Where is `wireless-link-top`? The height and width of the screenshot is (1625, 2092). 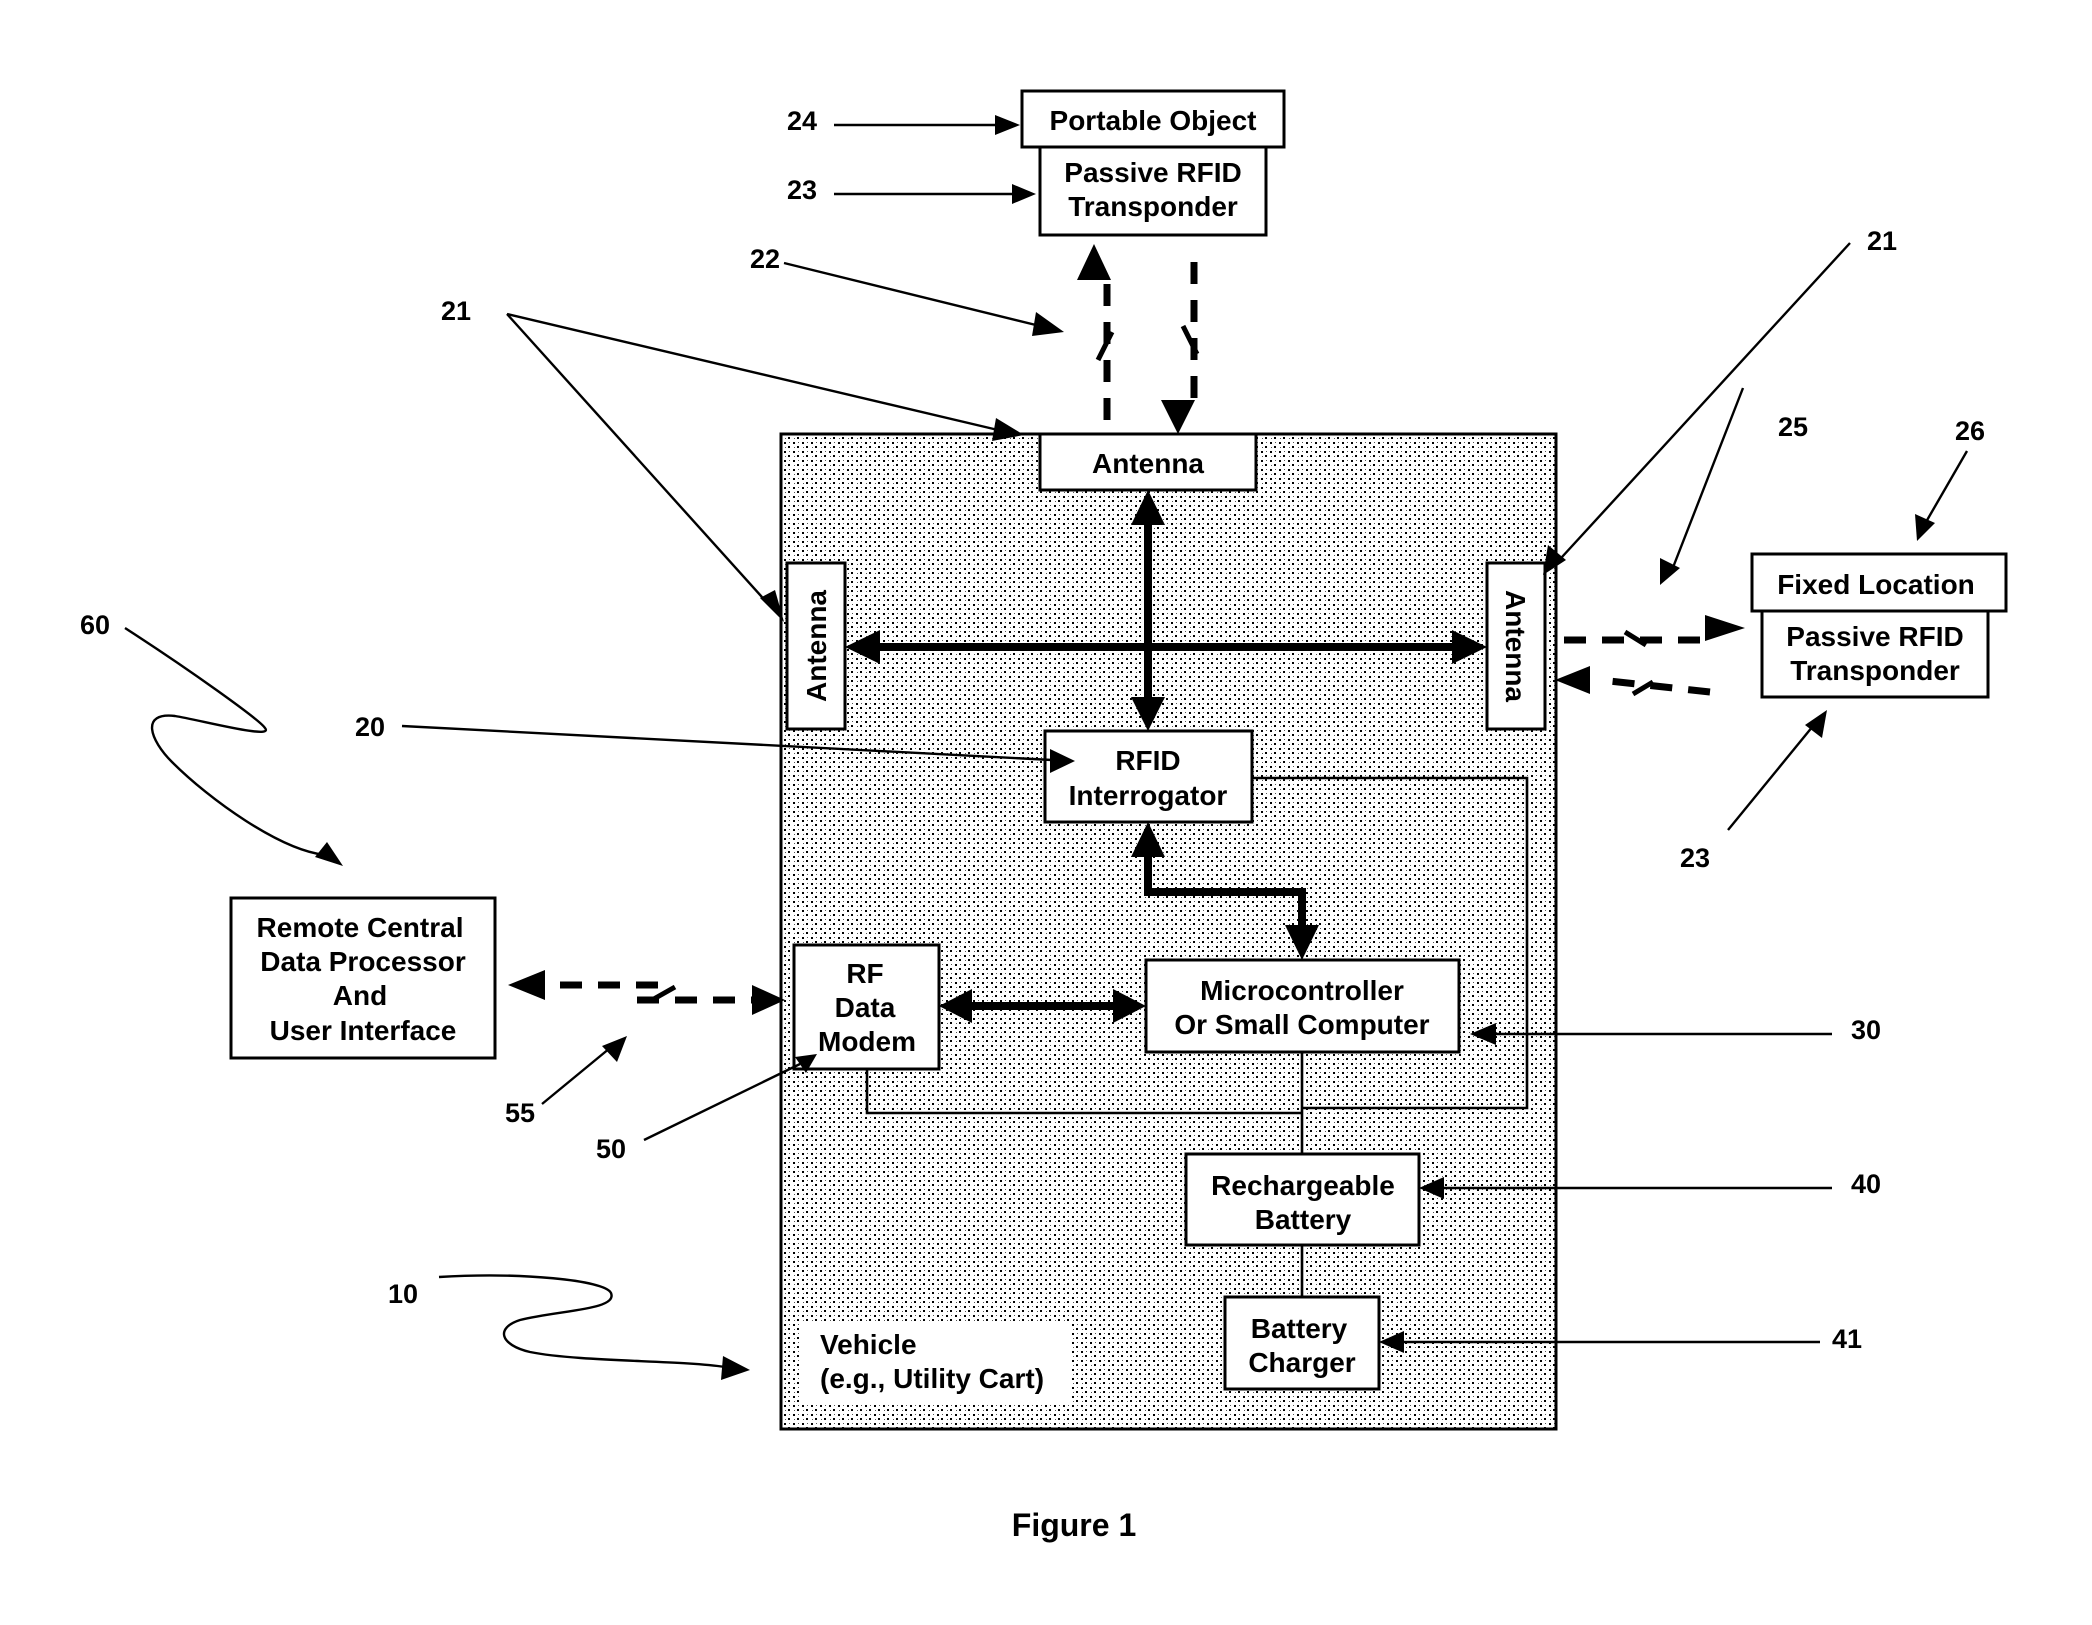
wireless-link-top is located at coordinates (1138, 339).